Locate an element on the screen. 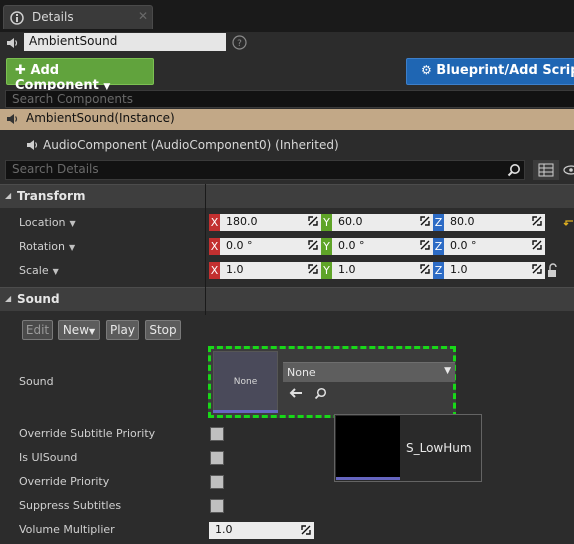 The image size is (574, 544). rotation-y-field: Y 0.0 ° is located at coordinates (377, 246).